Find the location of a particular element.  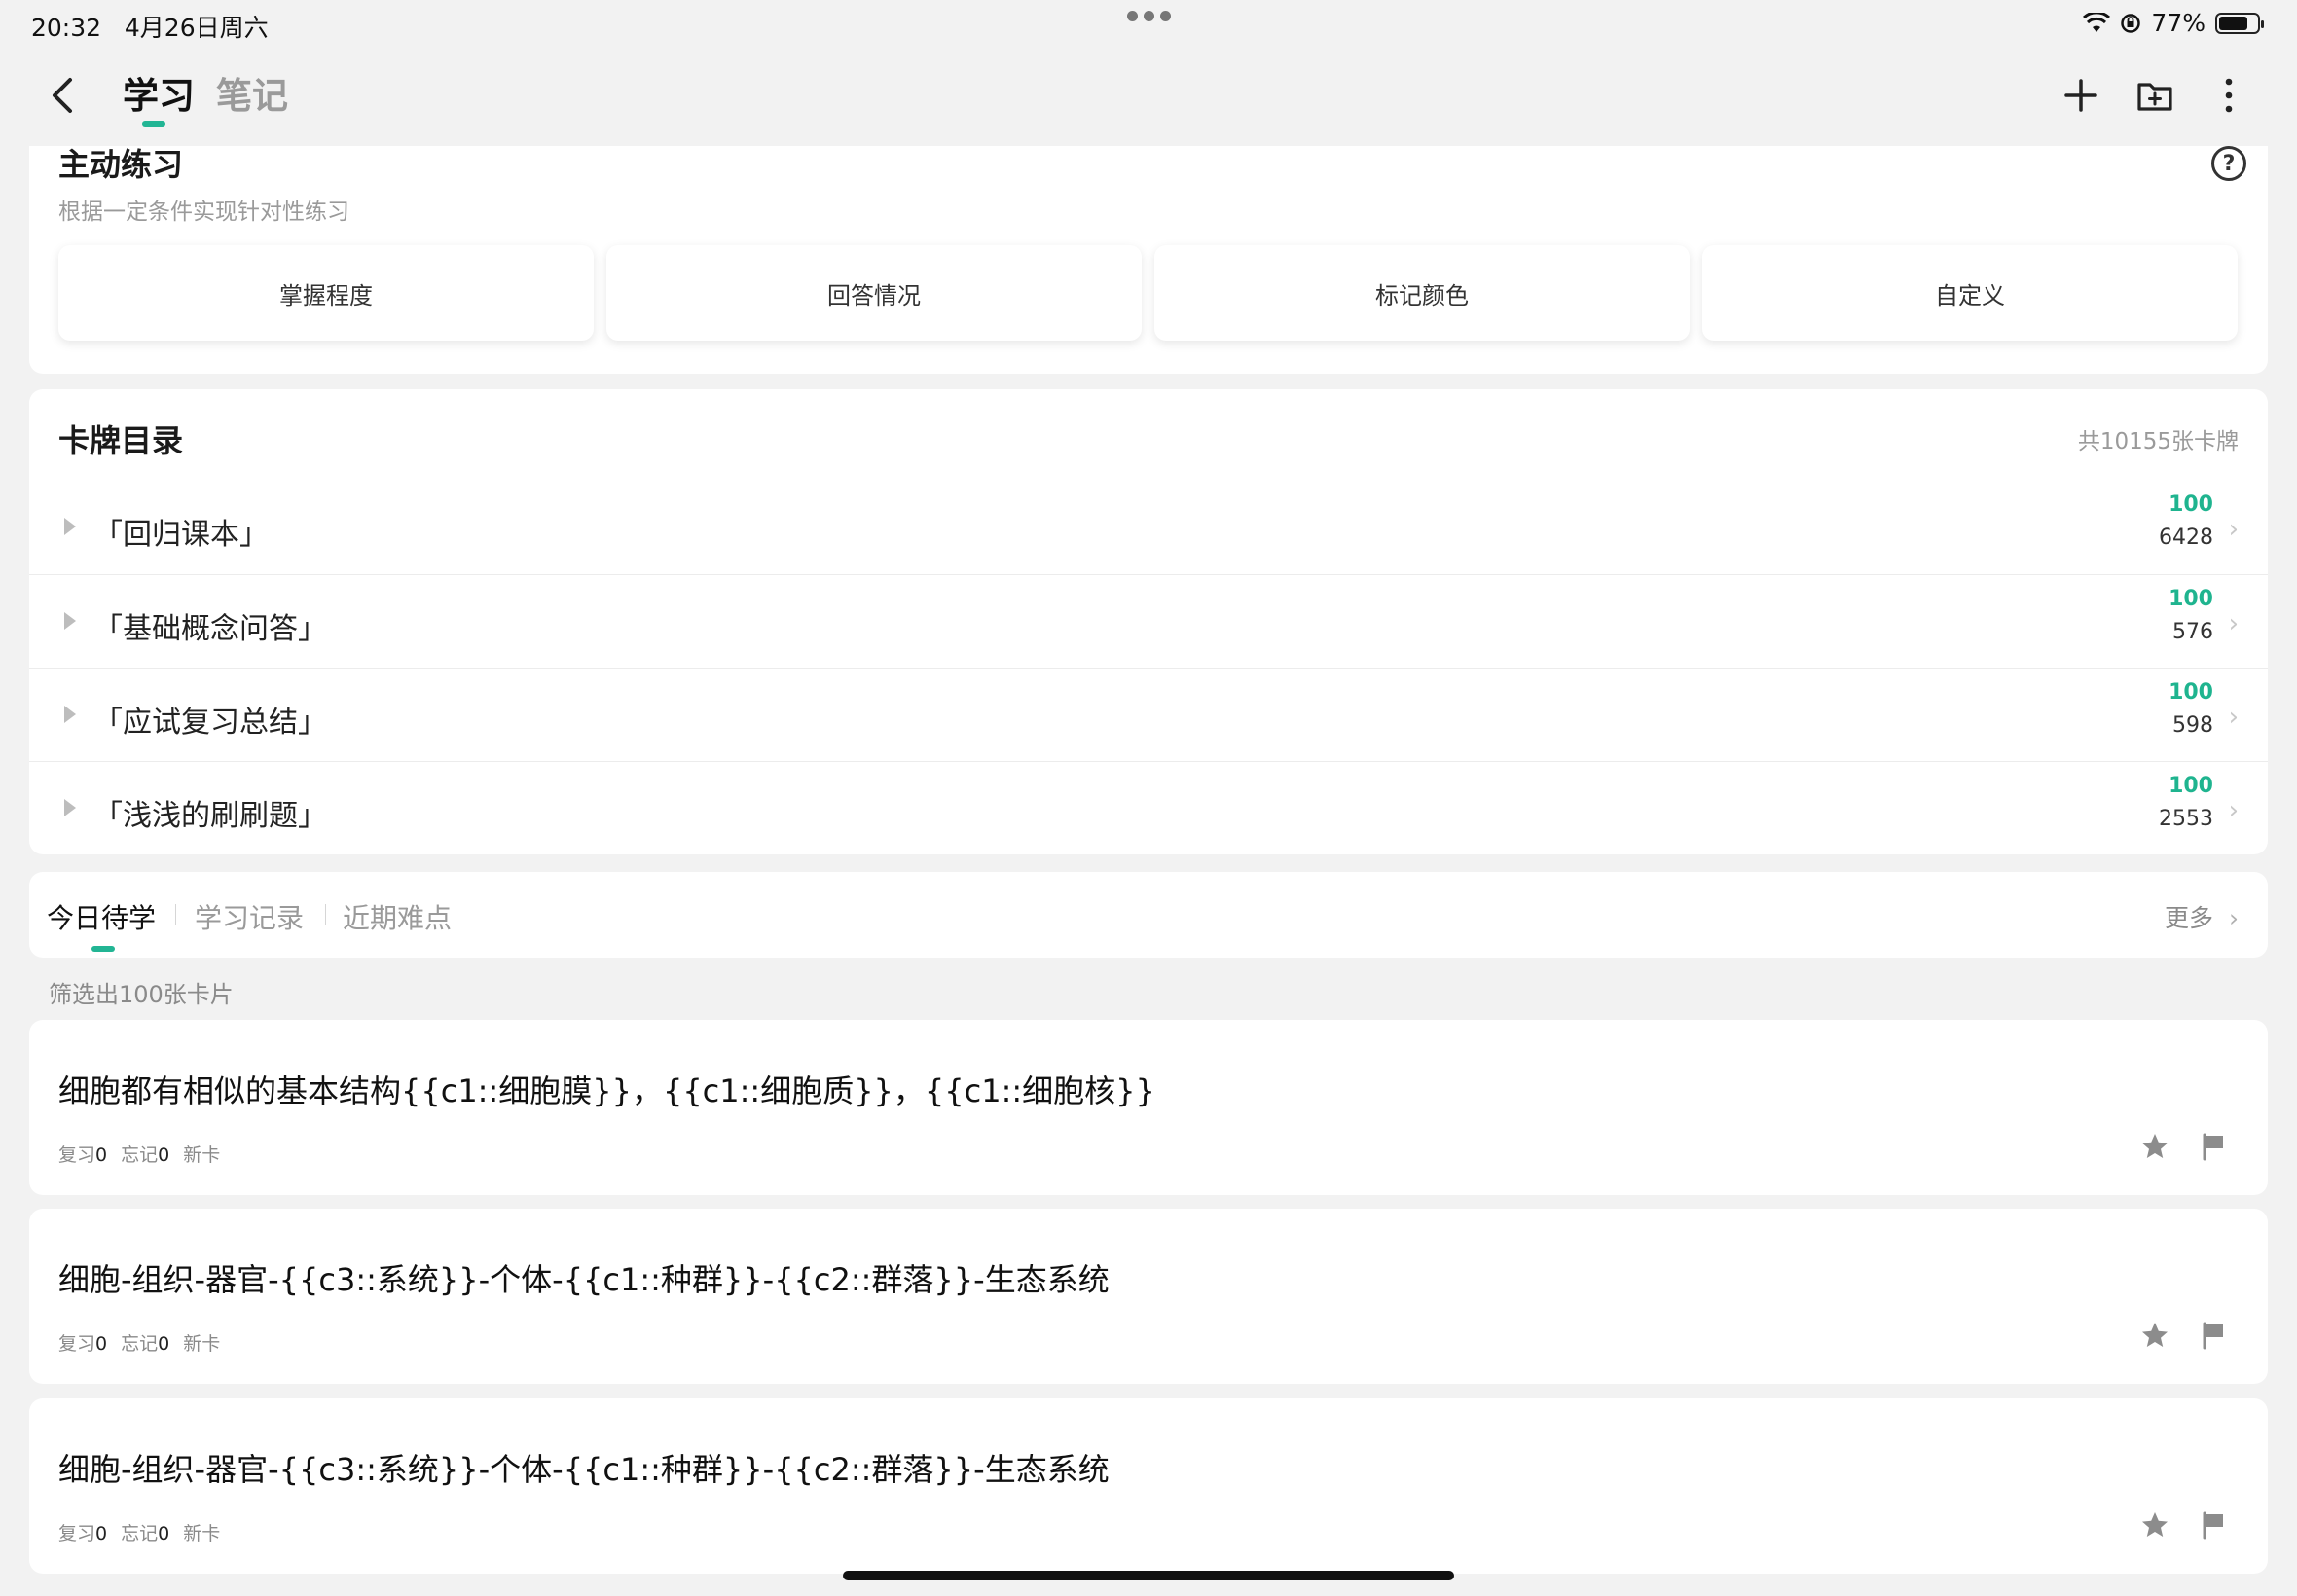

top-navigation-bar: 学习 笔记 is located at coordinates (1148, 95).